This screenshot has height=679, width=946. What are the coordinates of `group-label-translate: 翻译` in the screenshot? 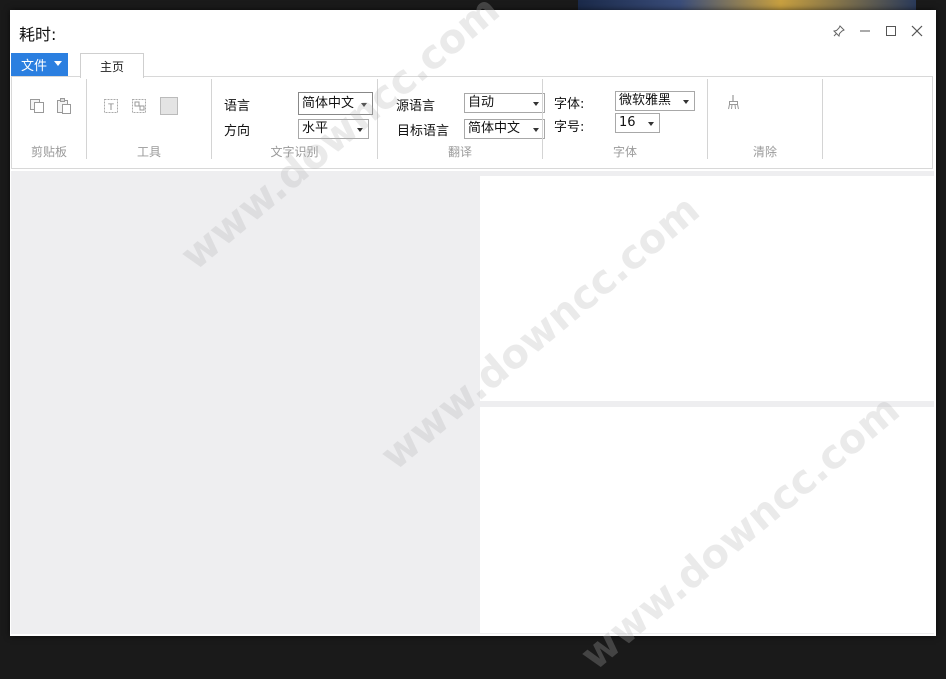 It's located at (459, 152).